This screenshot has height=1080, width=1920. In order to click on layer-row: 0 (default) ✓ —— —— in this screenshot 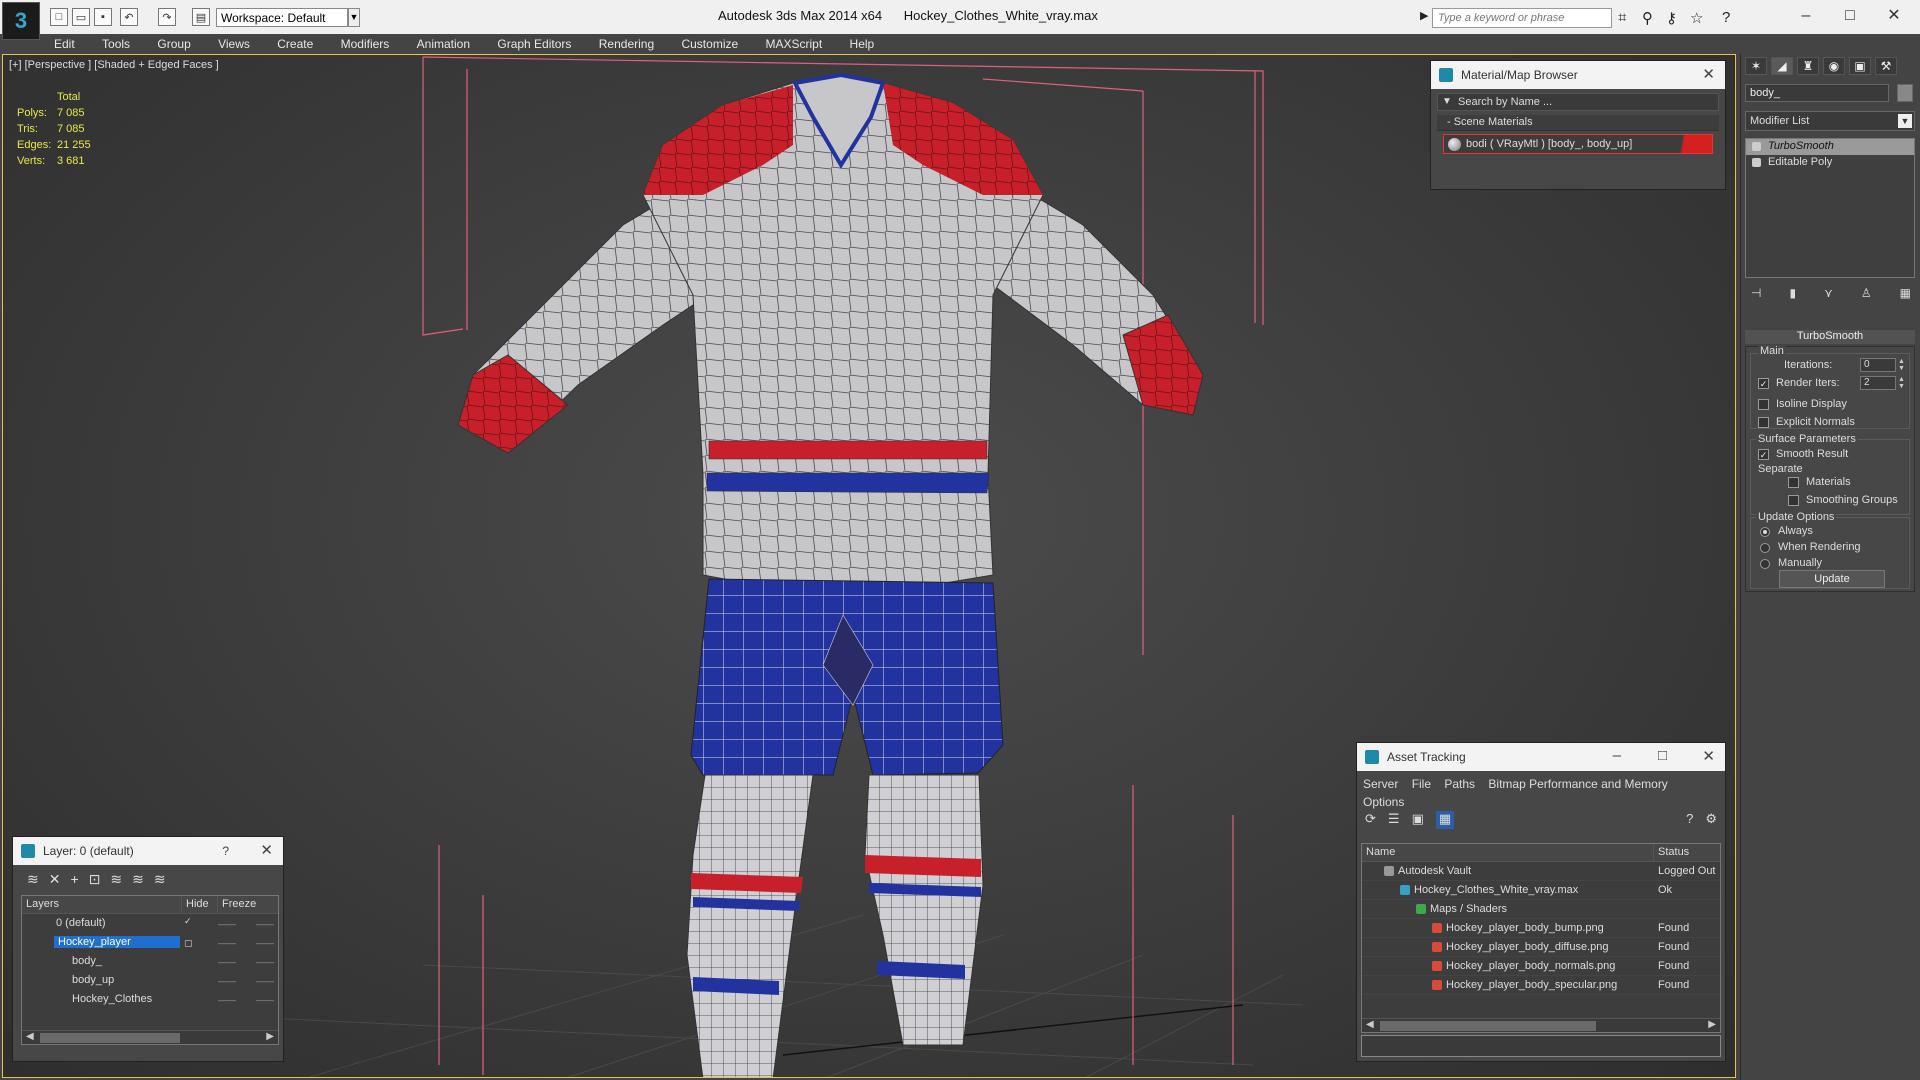, I will do `click(150, 923)`.